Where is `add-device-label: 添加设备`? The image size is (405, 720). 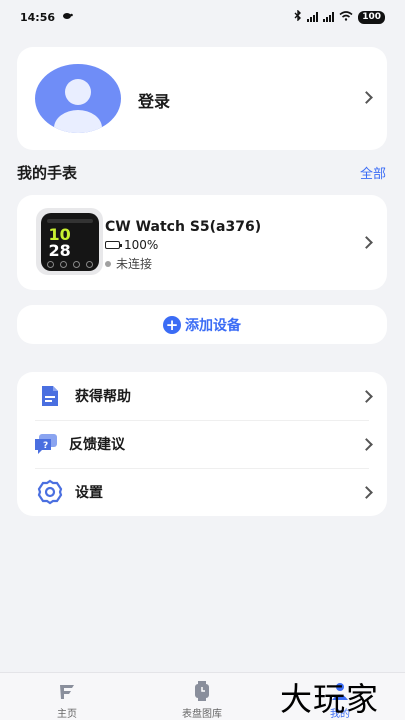
add-device-label: 添加设备 is located at coordinates (213, 325).